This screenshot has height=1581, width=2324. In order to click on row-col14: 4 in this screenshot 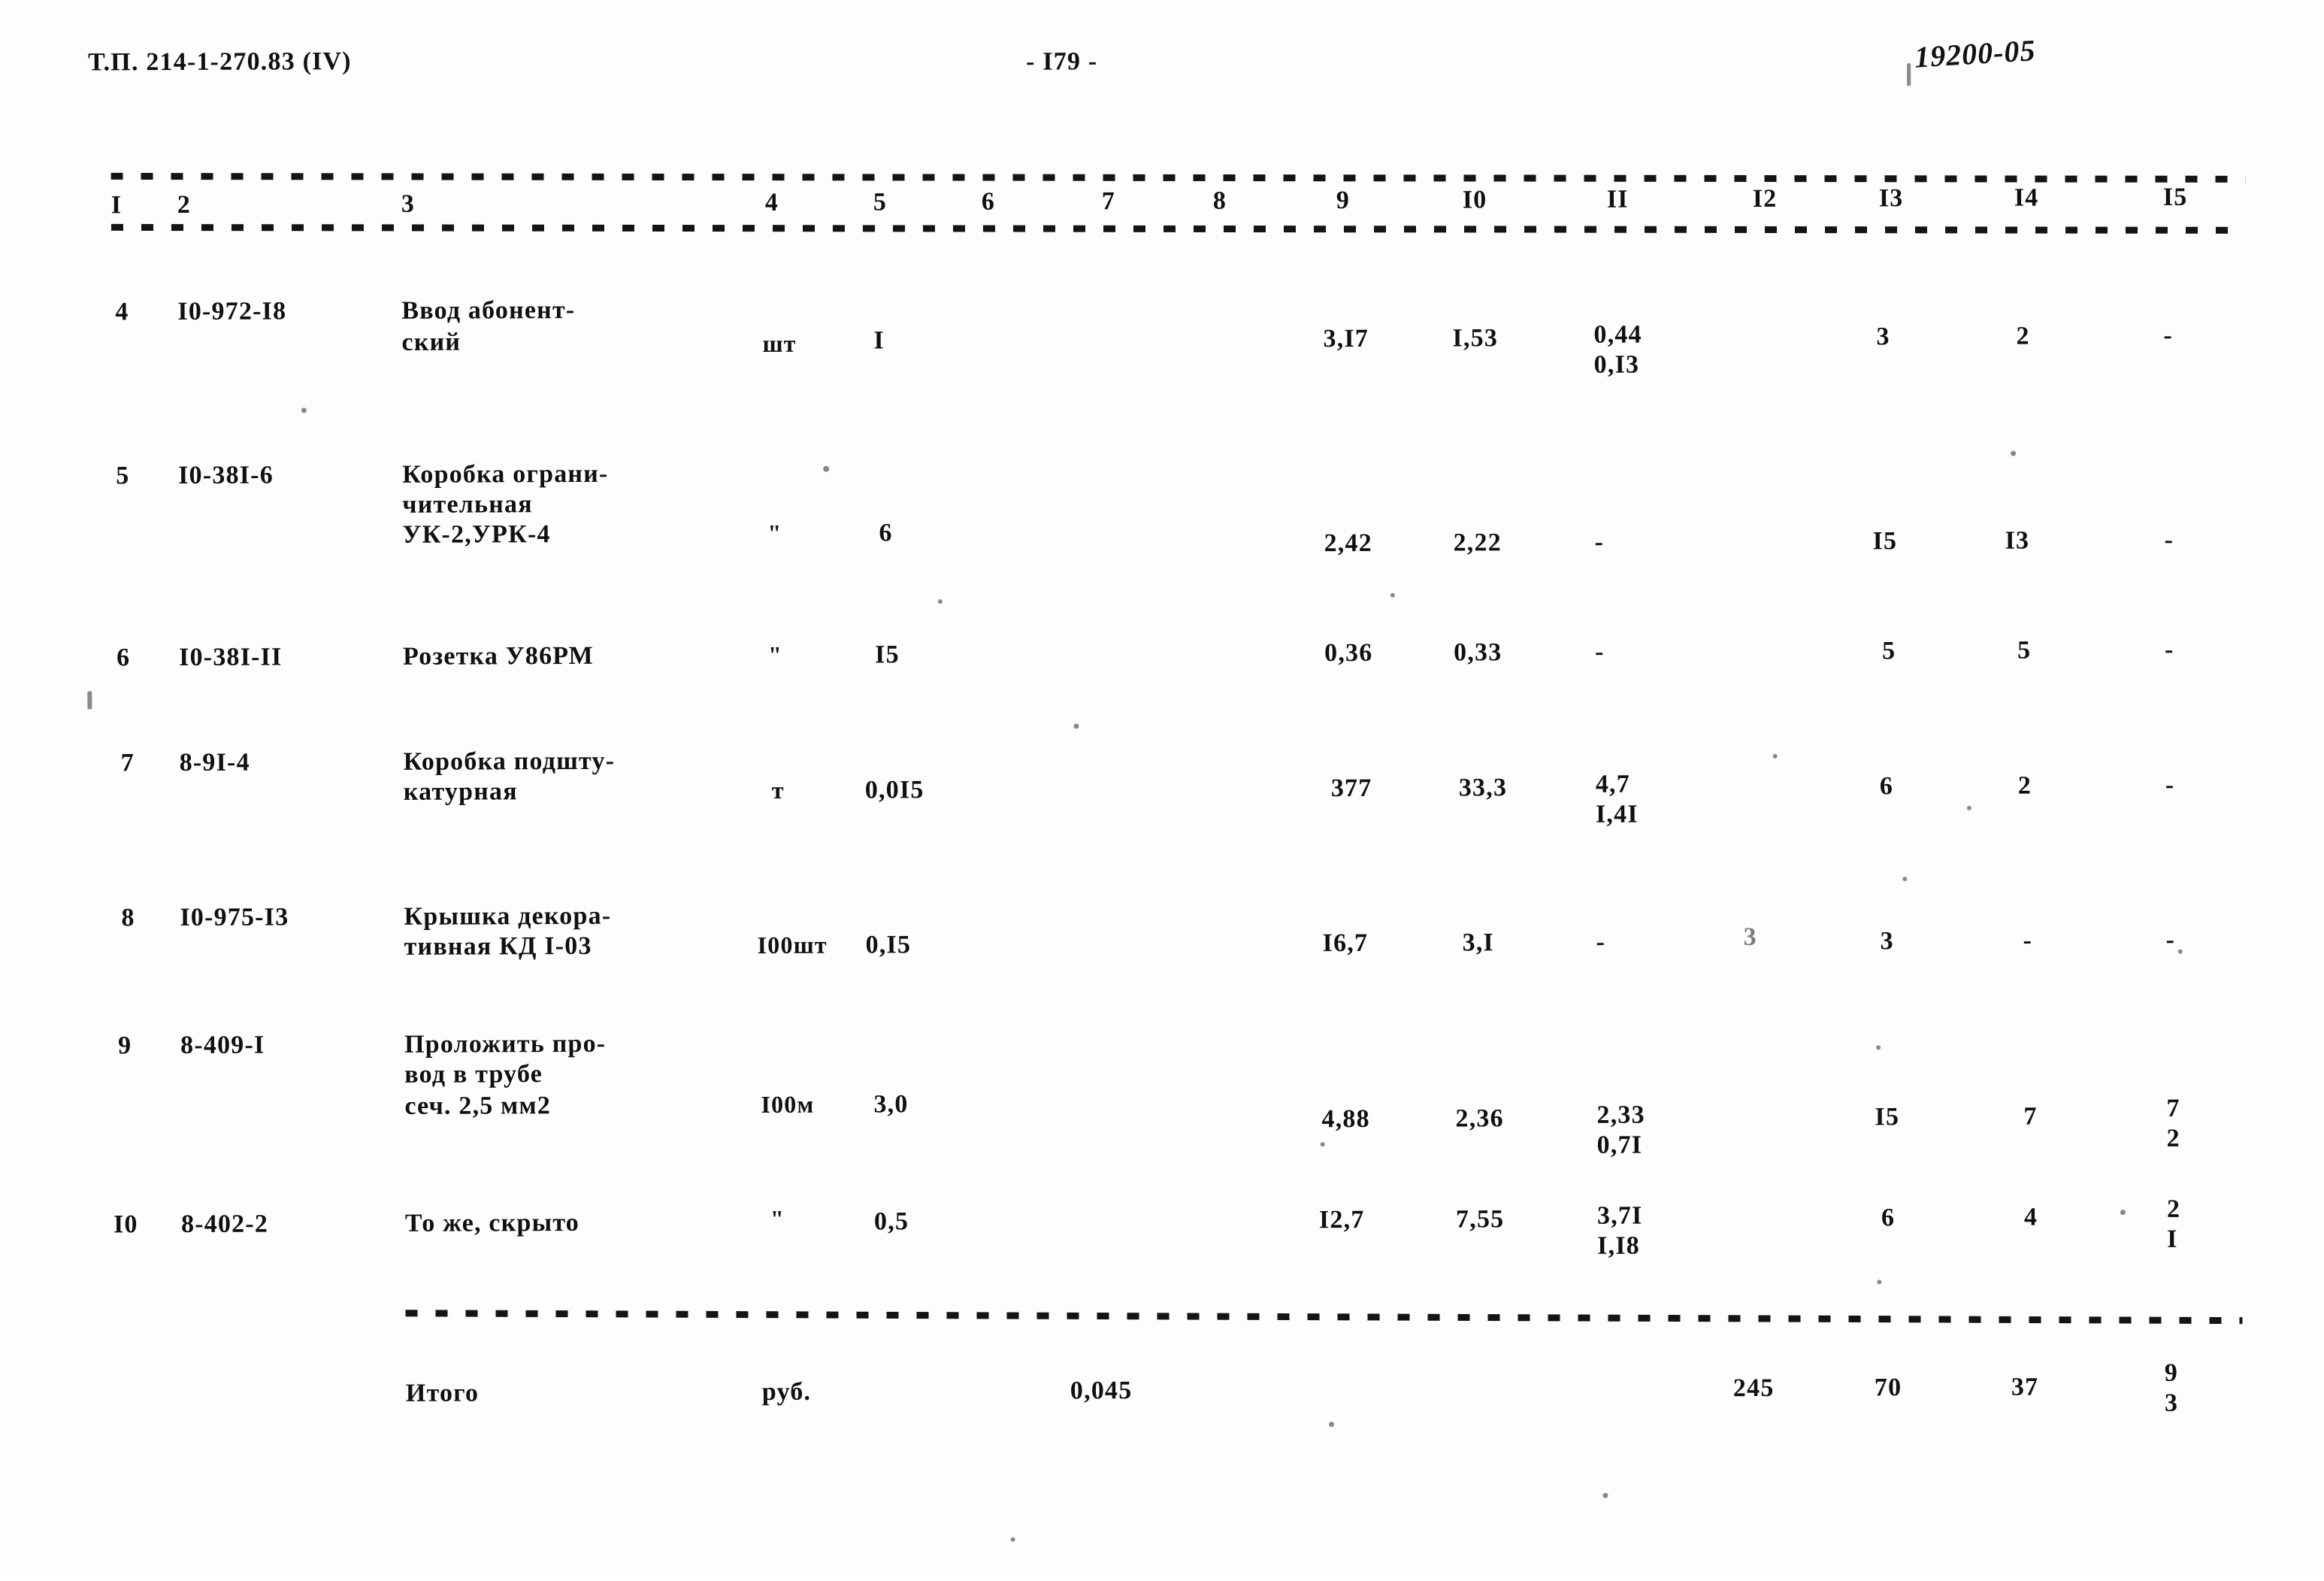, I will do `click(2031, 1217)`.